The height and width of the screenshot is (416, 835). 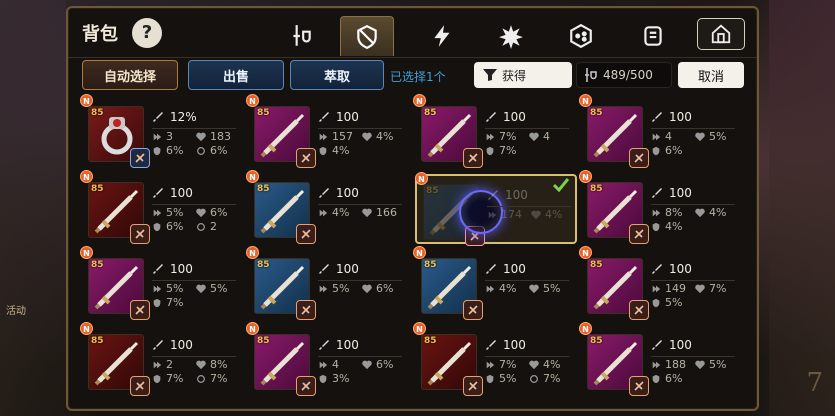 What do you see at coordinates (364, 143) in the screenshot?
I see `sub-stats: 157 4% 4%` at bounding box center [364, 143].